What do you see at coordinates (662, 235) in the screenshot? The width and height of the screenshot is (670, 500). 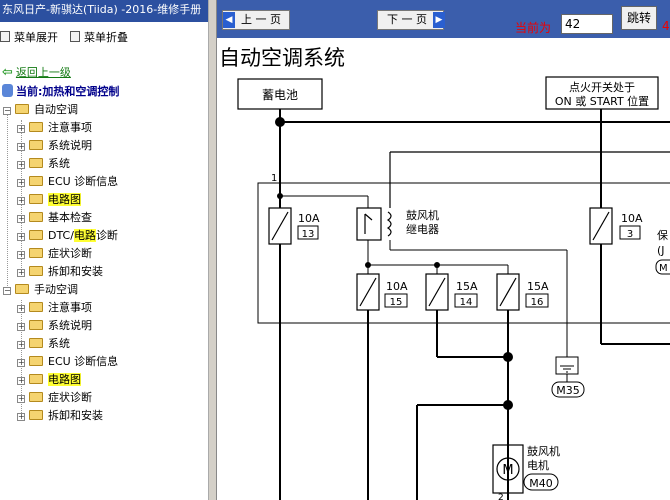 I see `partial-label: 保` at bounding box center [662, 235].